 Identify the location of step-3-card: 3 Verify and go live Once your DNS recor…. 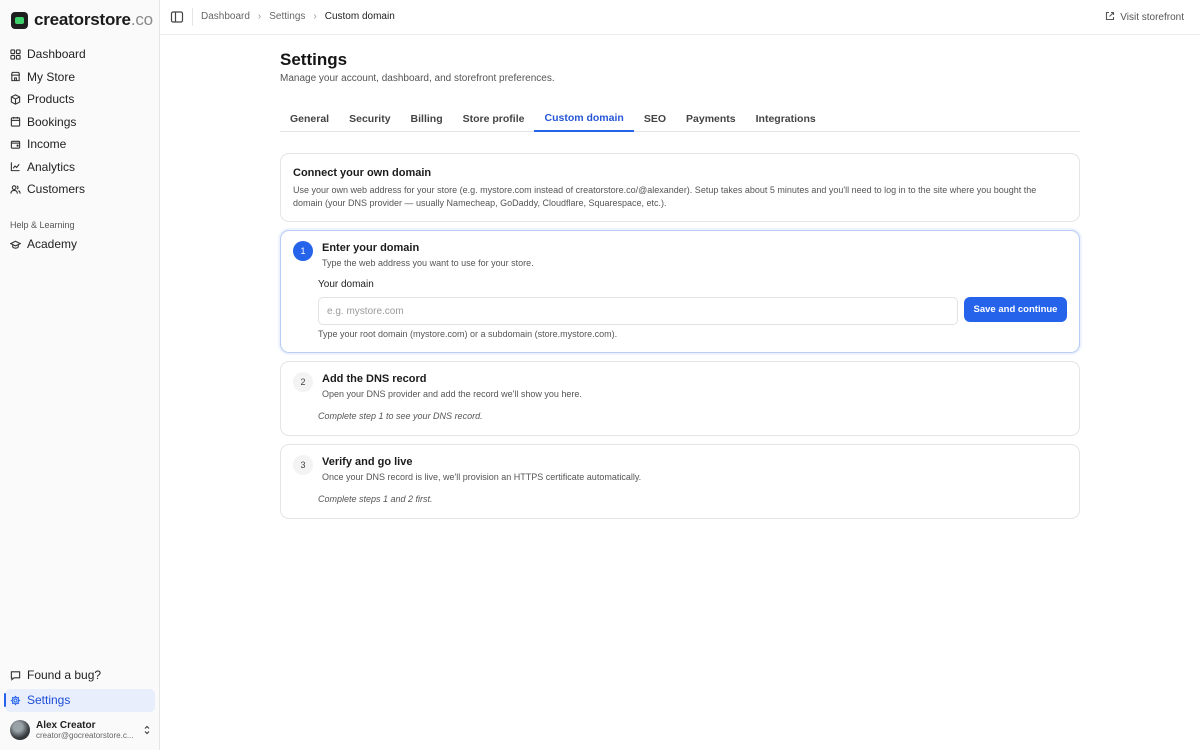
(680, 481).